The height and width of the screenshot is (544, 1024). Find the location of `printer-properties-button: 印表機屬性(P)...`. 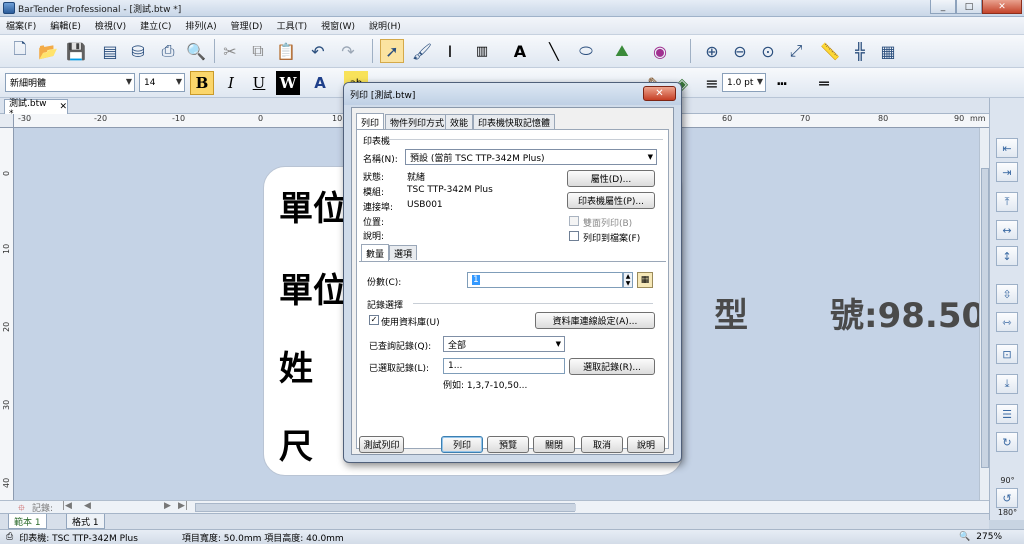

printer-properties-button: 印表機屬性(P)... is located at coordinates (611, 200).